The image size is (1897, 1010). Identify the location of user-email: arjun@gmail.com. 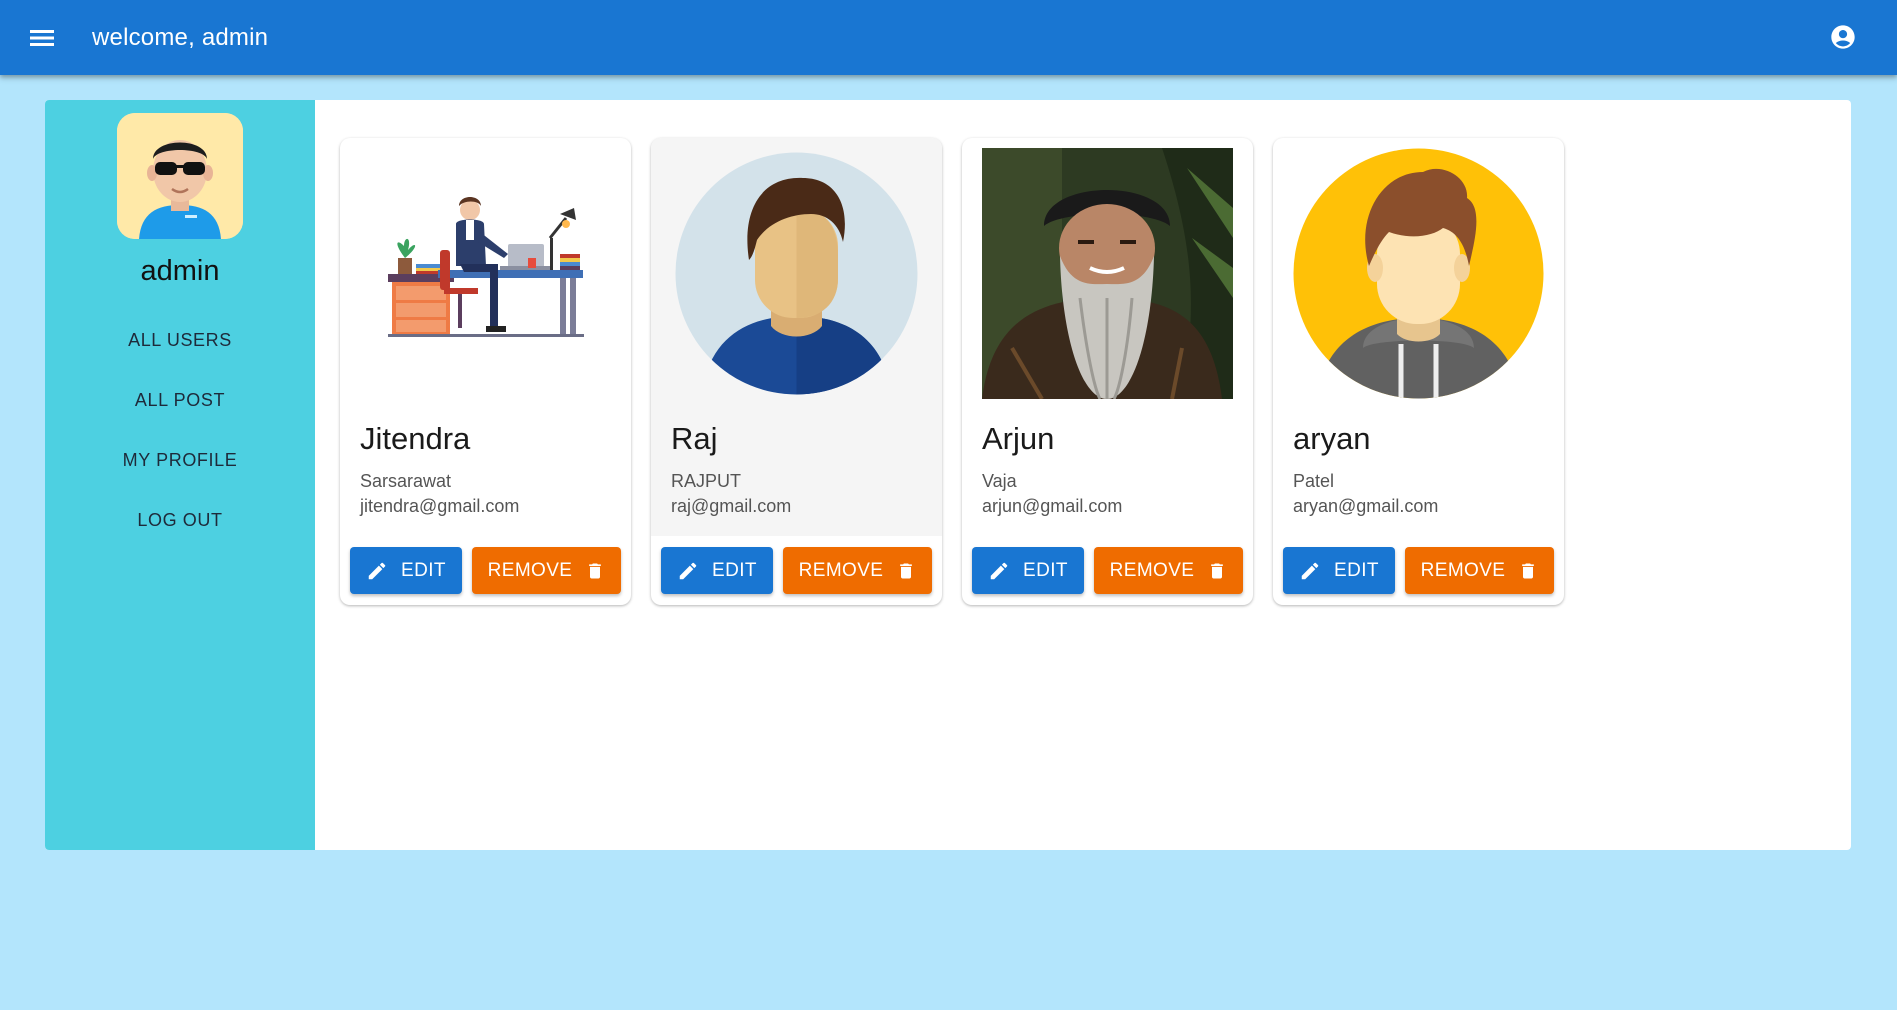
(1052, 506).